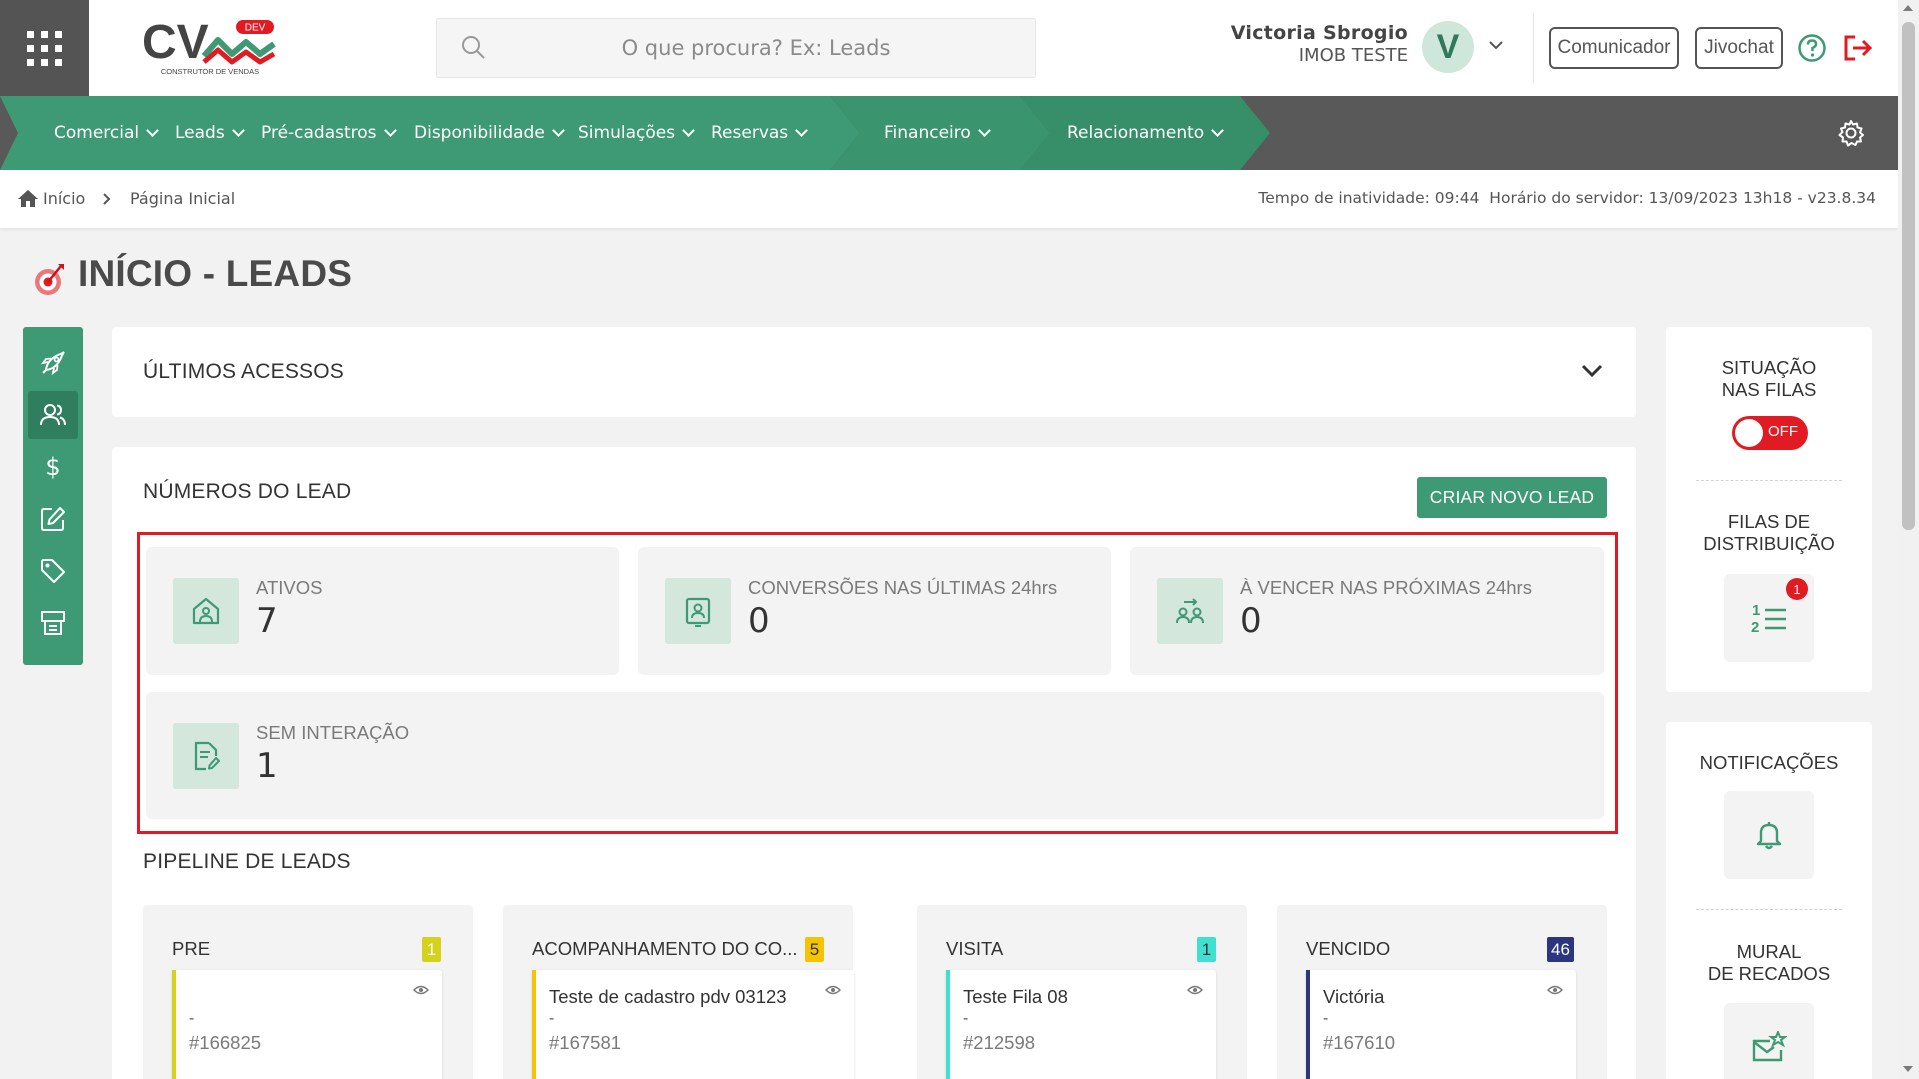  Describe the element at coordinates (1348, 948) in the screenshot. I see `pipeline-column-title: VENCIDO` at that location.